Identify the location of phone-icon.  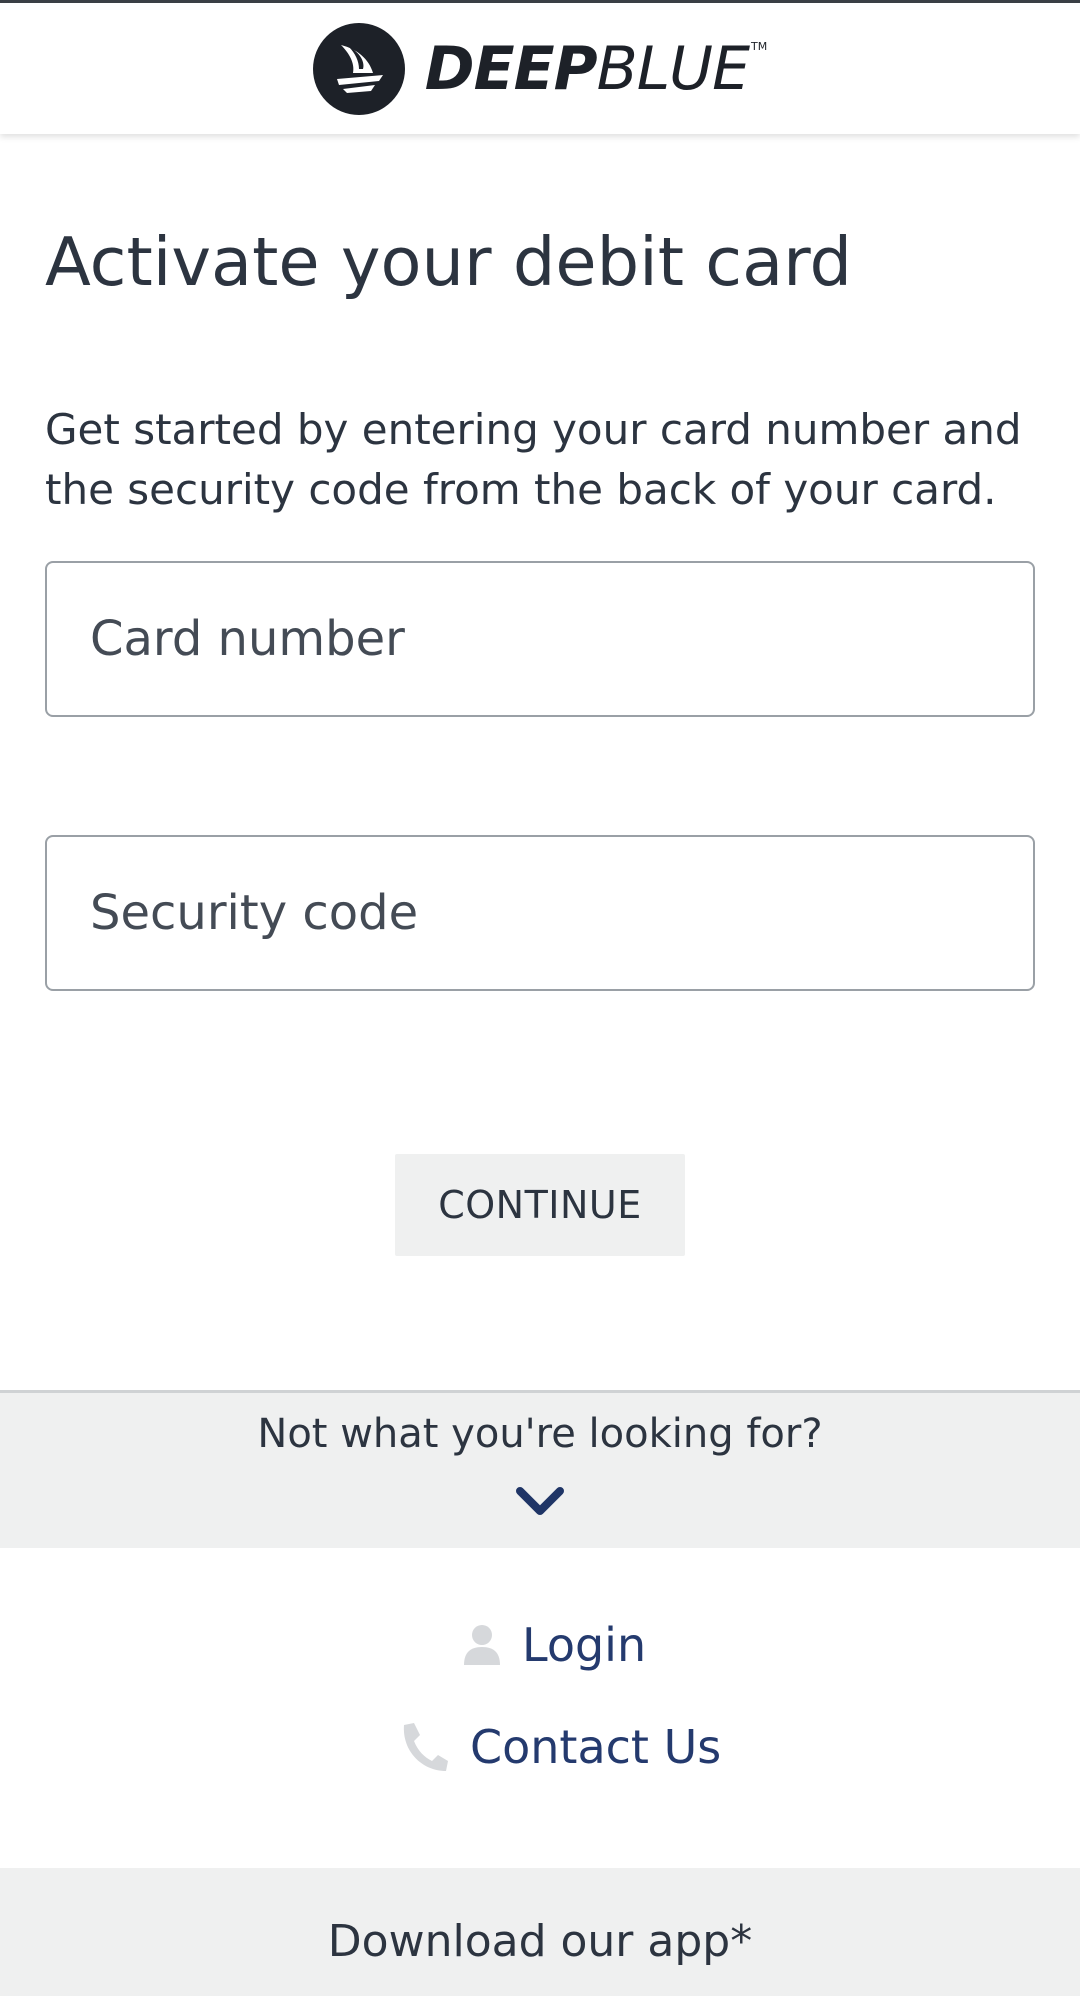
(425, 1747).